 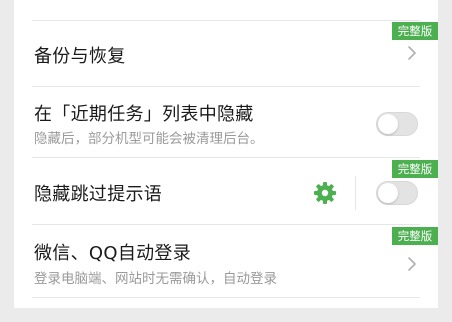 What do you see at coordinates (149, 139) in the screenshot?
I see `hide-from-recents-subtitle: 隐藏后，部分机型可能会被清理后台。` at bounding box center [149, 139].